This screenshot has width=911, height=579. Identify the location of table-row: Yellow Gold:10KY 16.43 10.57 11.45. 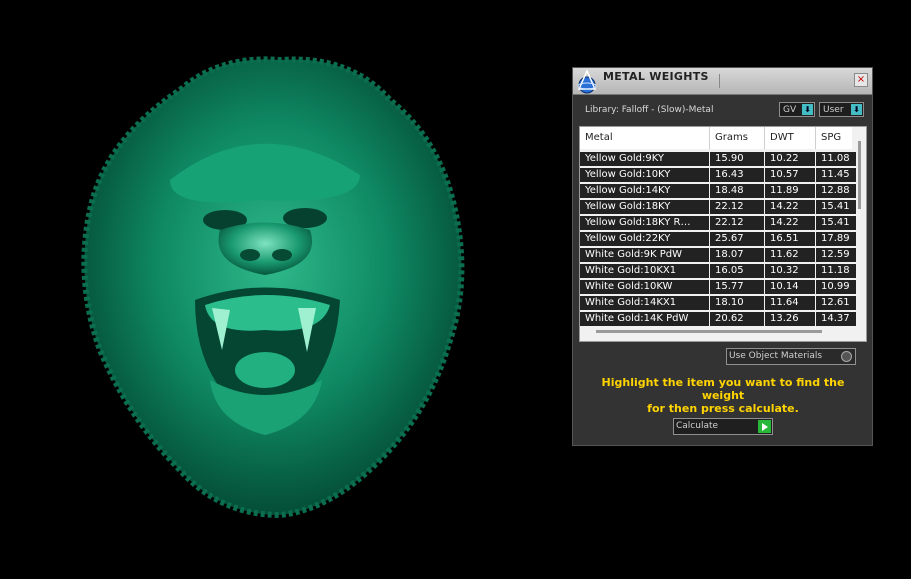
(718, 175).